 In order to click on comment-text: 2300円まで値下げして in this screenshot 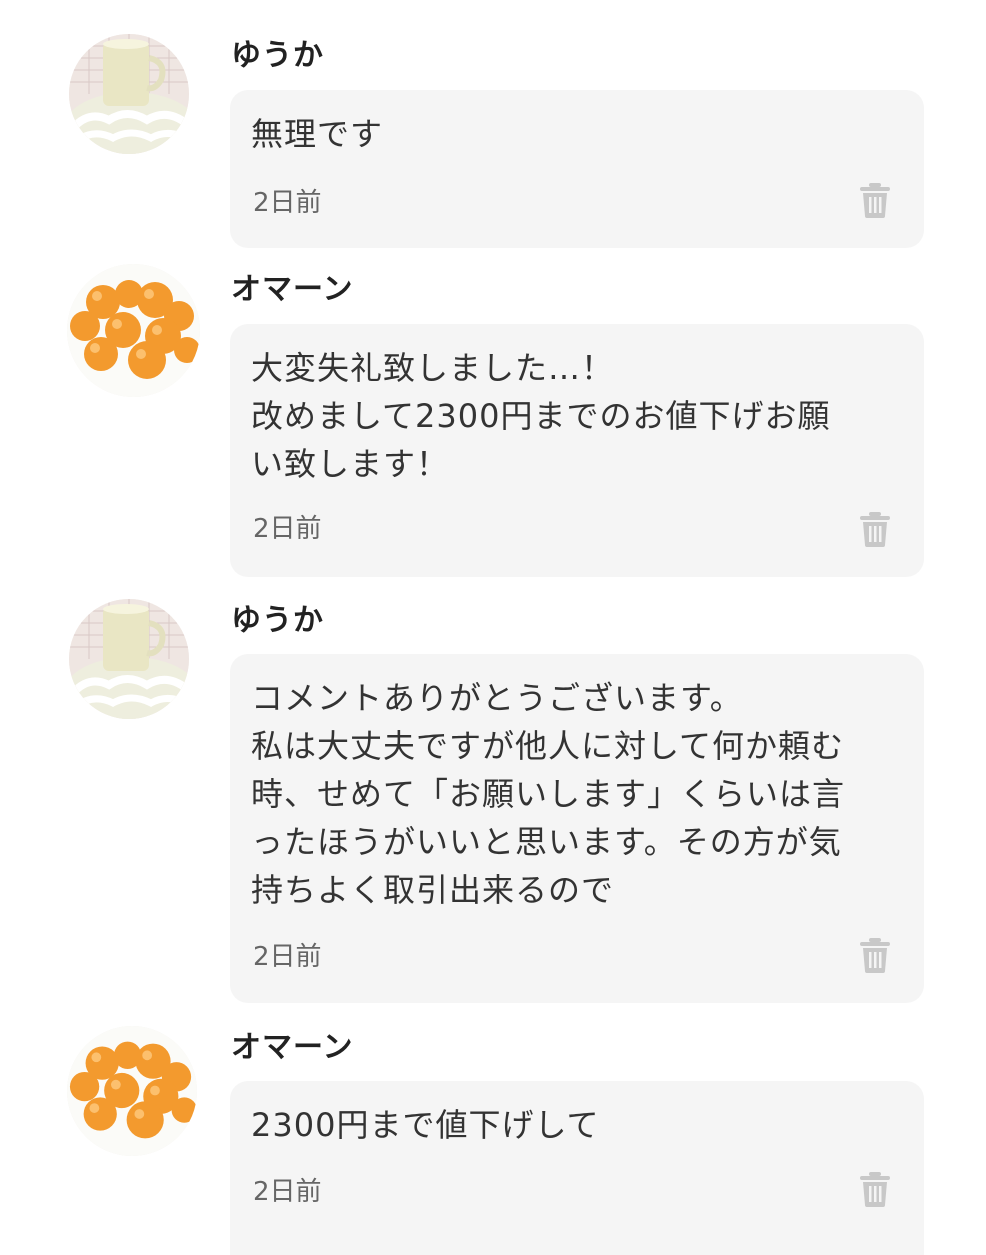, I will do `click(425, 1125)`.